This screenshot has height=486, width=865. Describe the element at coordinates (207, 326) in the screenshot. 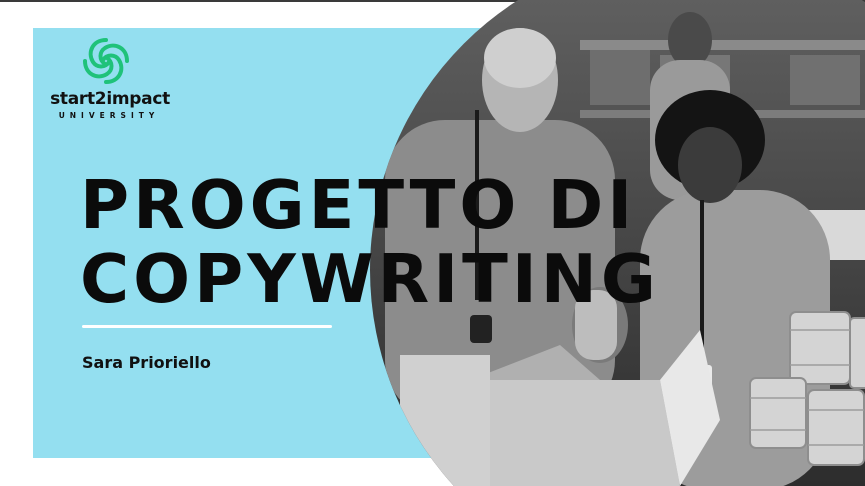

I see `title-divider` at that location.